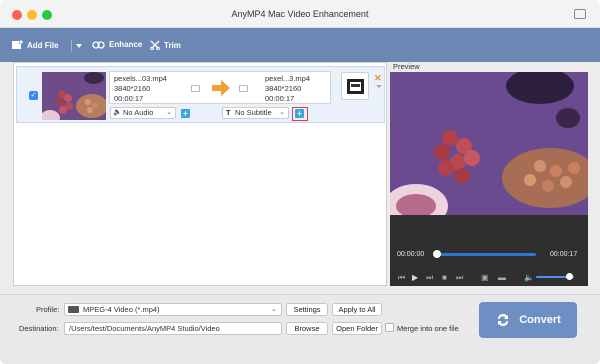  What do you see at coordinates (444, 277) in the screenshot?
I see `stop-icon: ■` at bounding box center [444, 277].